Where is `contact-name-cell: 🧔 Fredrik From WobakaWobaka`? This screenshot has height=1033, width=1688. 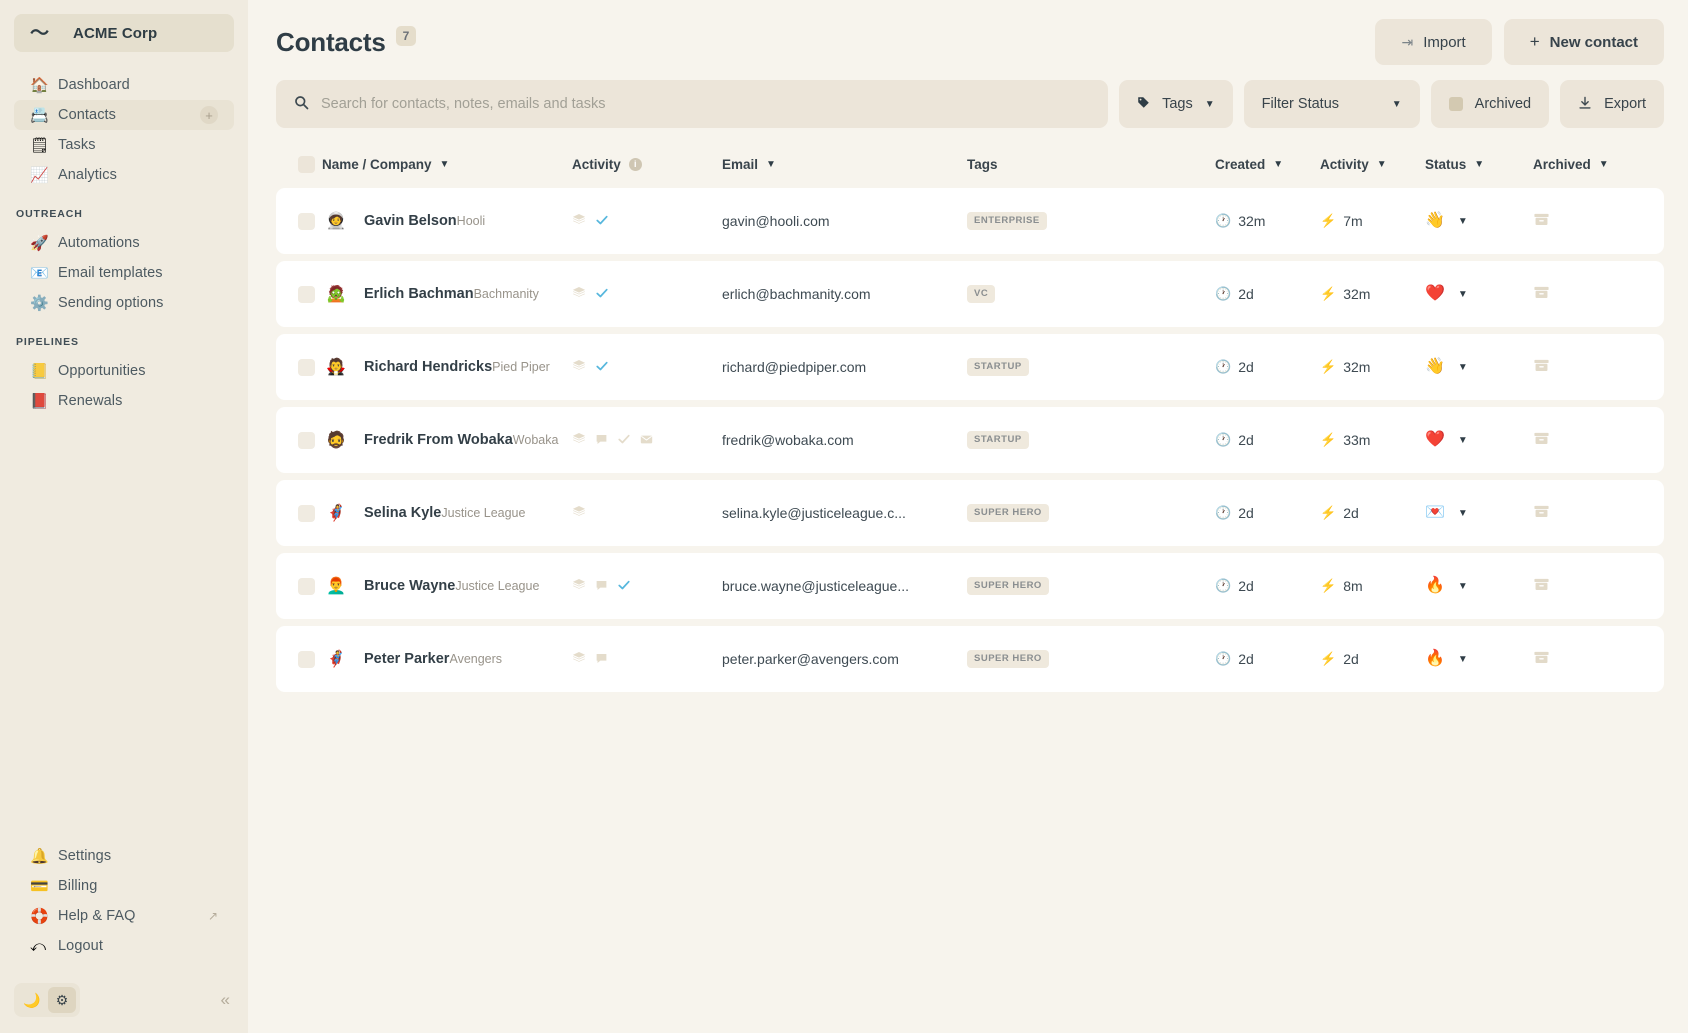 contact-name-cell: 🧔 Fredrik From WobakaWobaka is located at coordinates (447, 440).